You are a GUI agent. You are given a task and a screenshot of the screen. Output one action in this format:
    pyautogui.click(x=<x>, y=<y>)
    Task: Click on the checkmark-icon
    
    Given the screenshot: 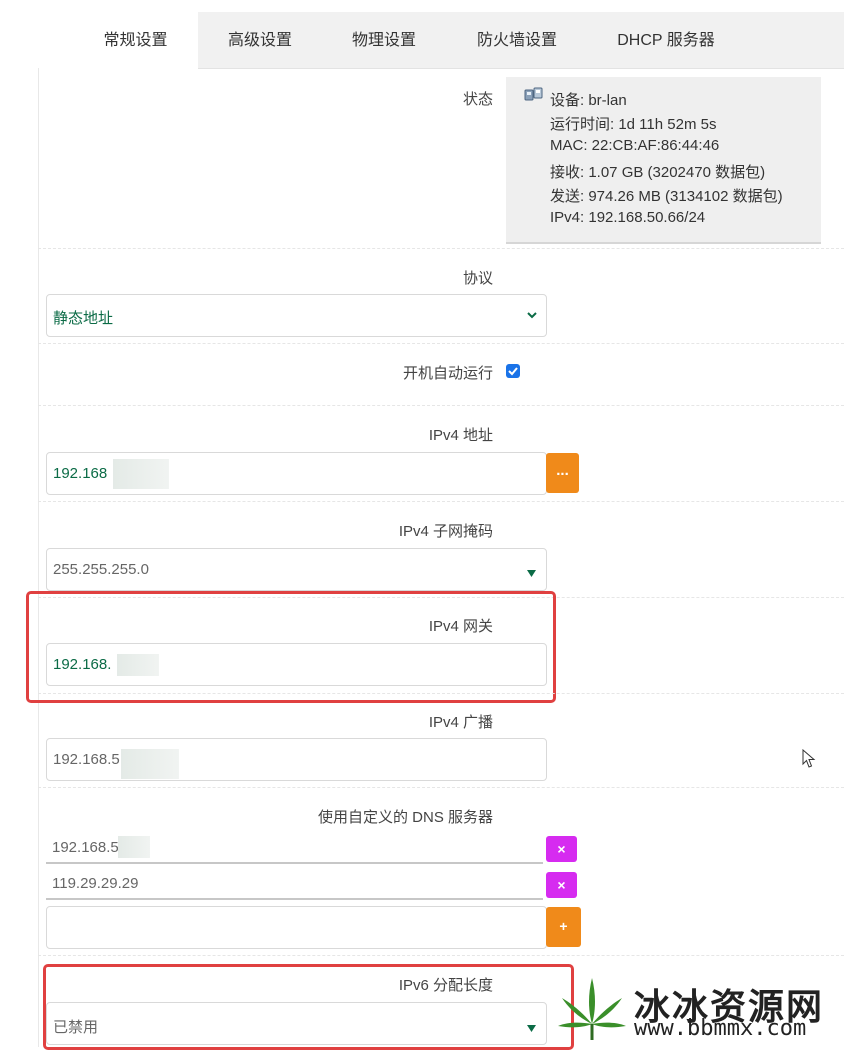 What is the action you would take?
    pyautogui.click(x=513, y=371)
    